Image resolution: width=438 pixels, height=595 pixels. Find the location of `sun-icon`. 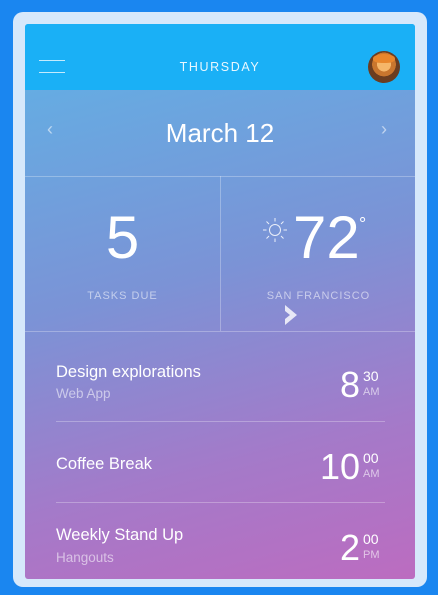

sun-icon is located at coordinates (275, 230).